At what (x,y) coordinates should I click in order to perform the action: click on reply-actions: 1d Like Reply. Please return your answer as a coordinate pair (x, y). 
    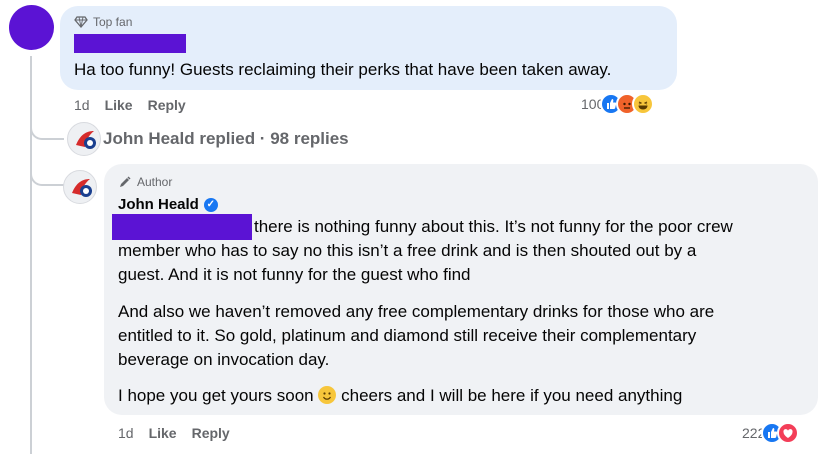
    Looking at the image, I should click on (174, 433).